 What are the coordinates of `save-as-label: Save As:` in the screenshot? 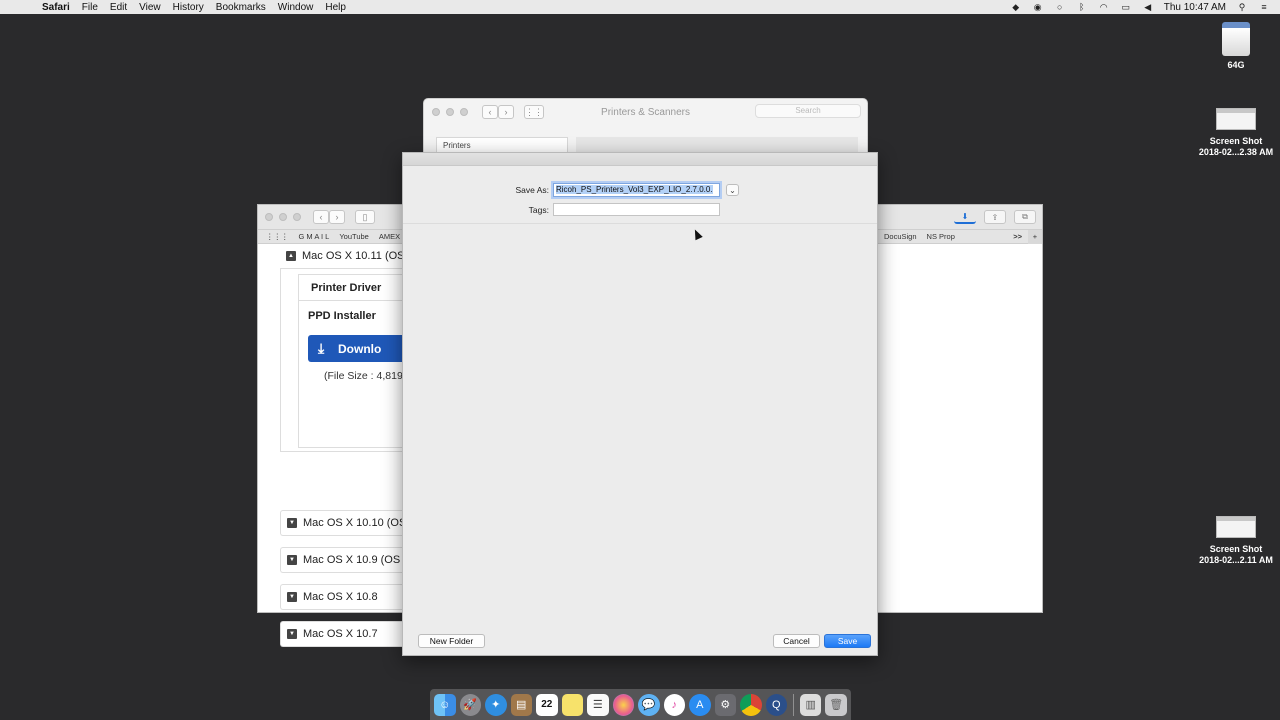 It's located at (532, 190).